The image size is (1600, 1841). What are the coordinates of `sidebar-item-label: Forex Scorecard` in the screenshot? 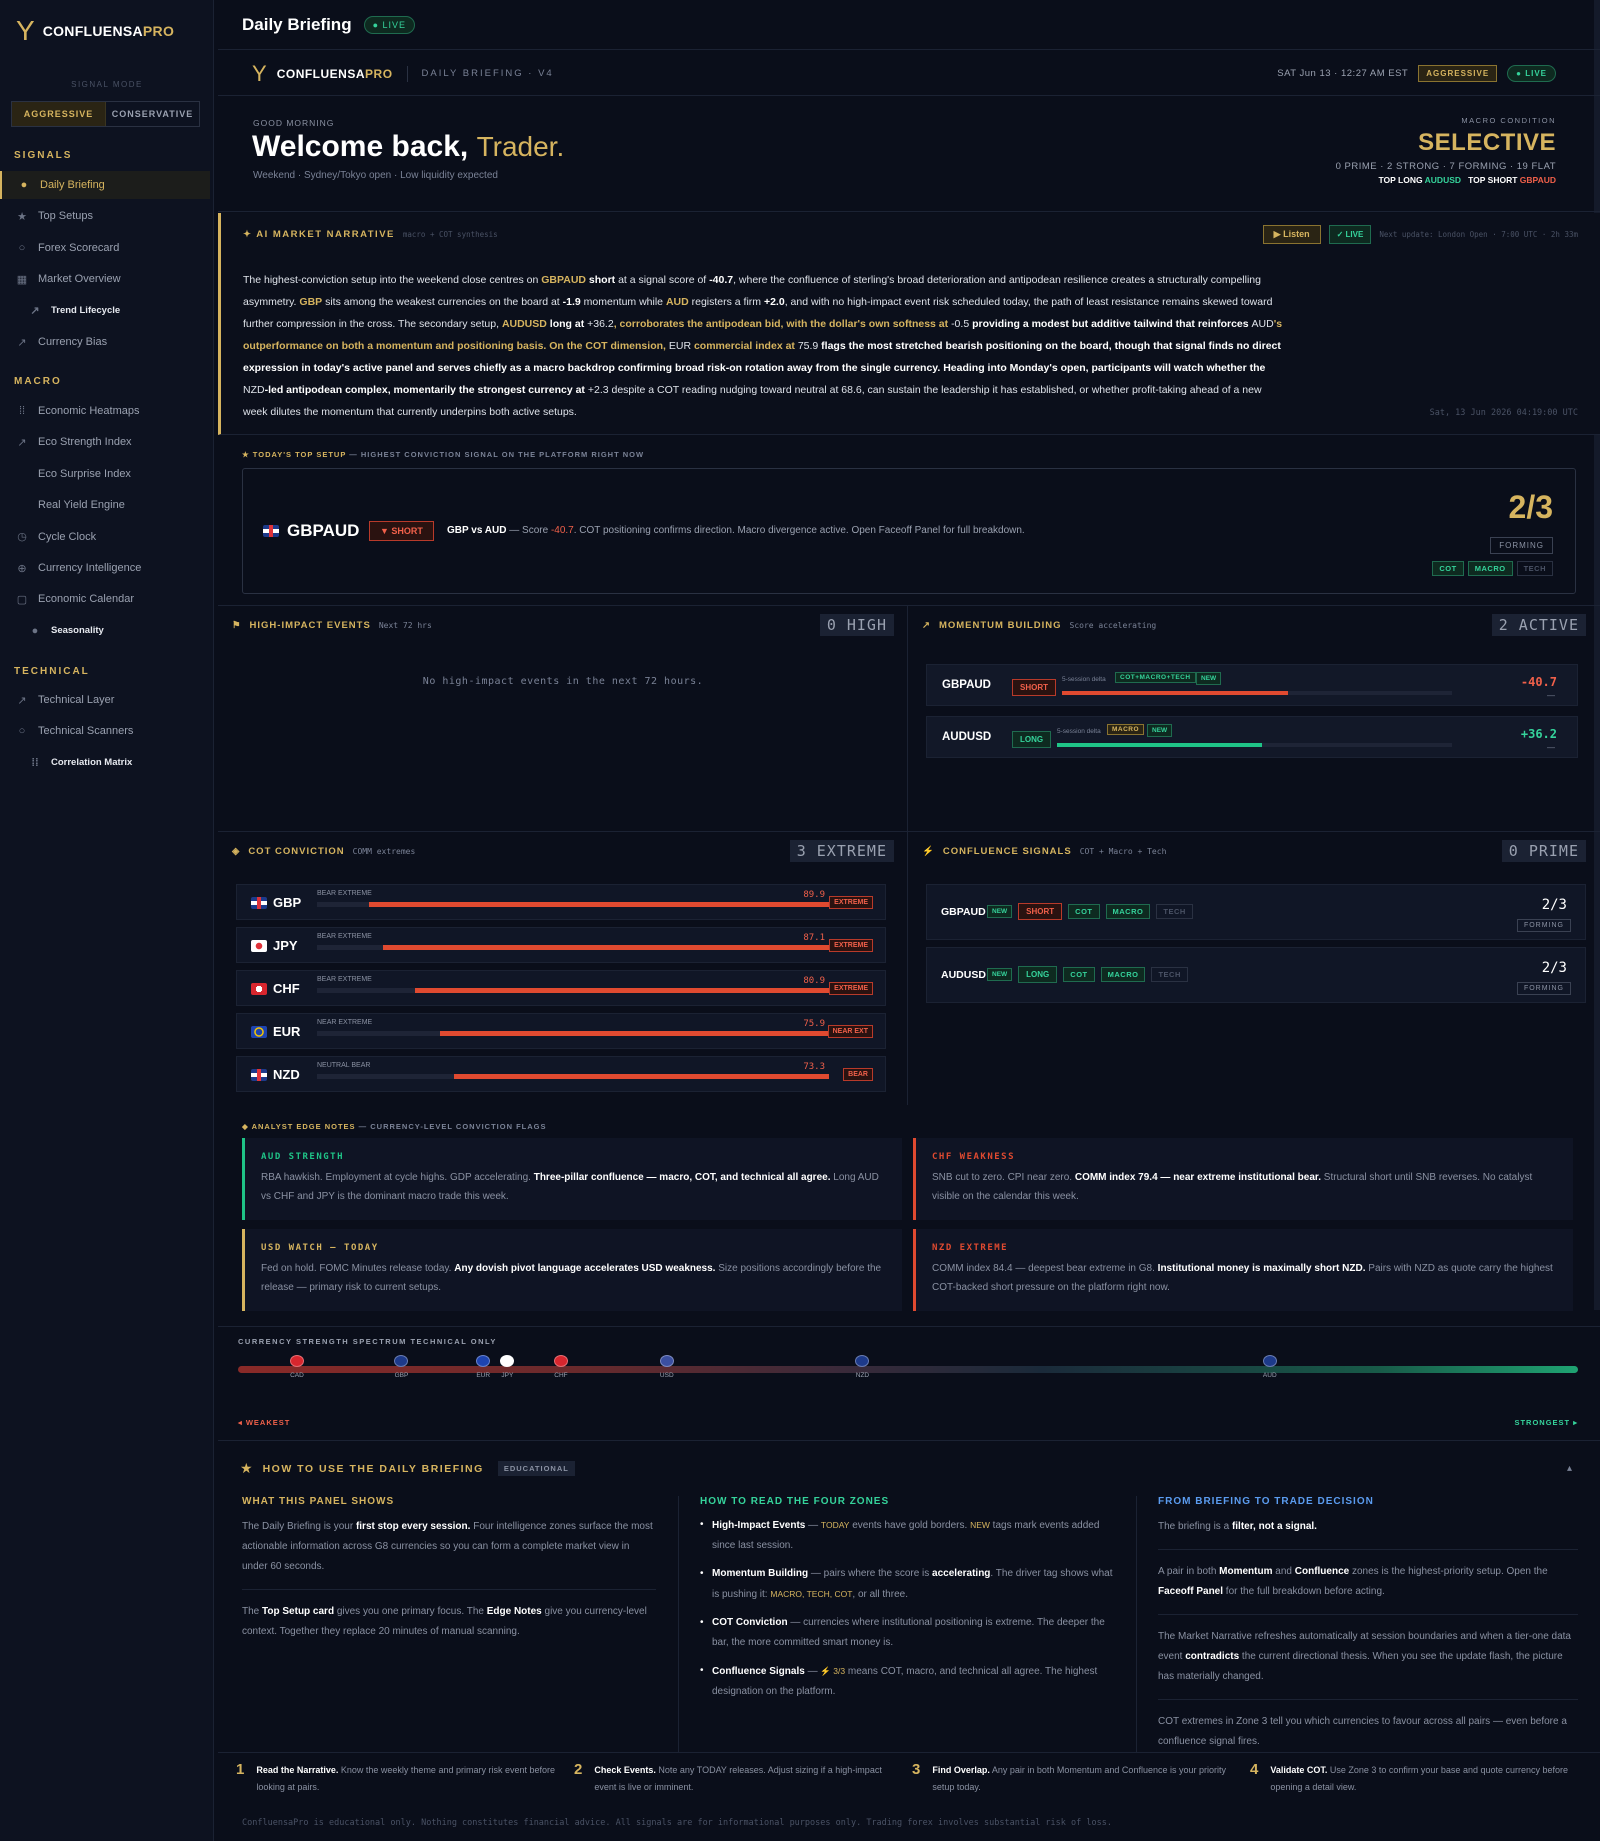 It's located at (79, 247).